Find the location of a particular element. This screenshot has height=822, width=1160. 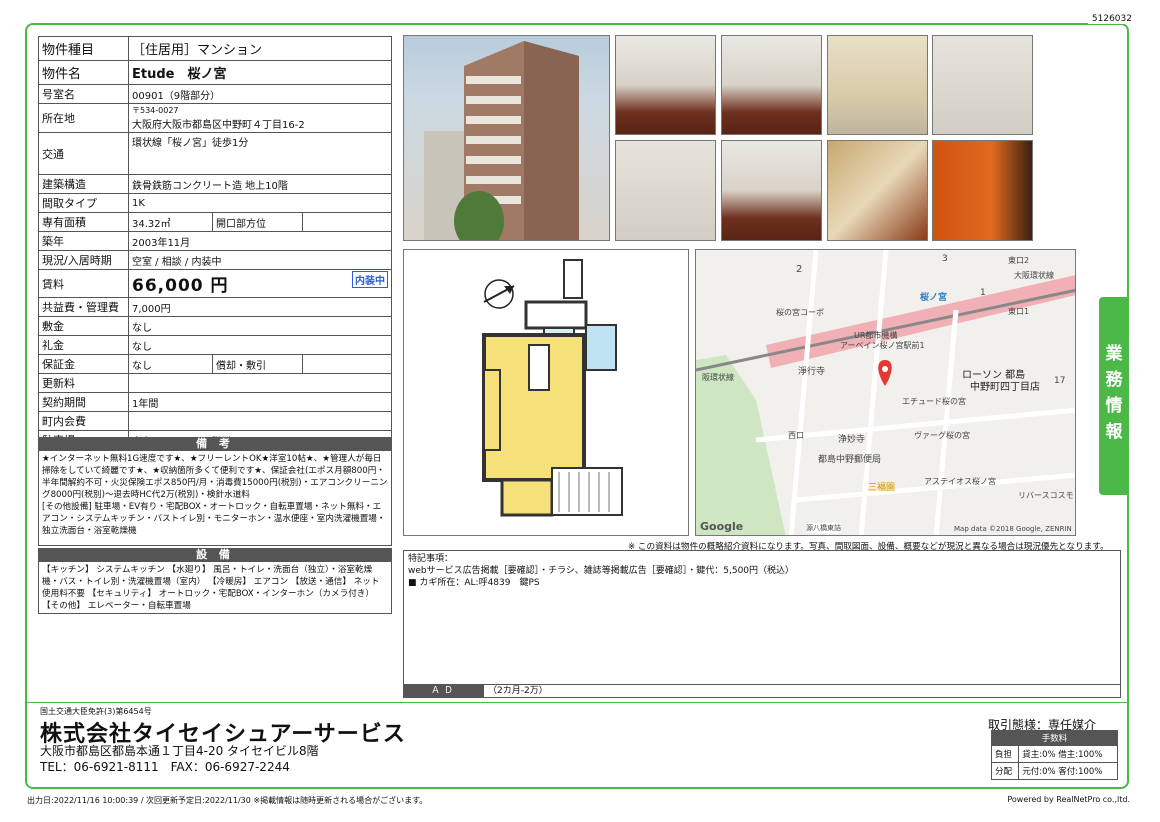

spec-row: 建築構造 鉄骨鉄筋コンクリート造 地上10階 is located at coordinates (215, 184).